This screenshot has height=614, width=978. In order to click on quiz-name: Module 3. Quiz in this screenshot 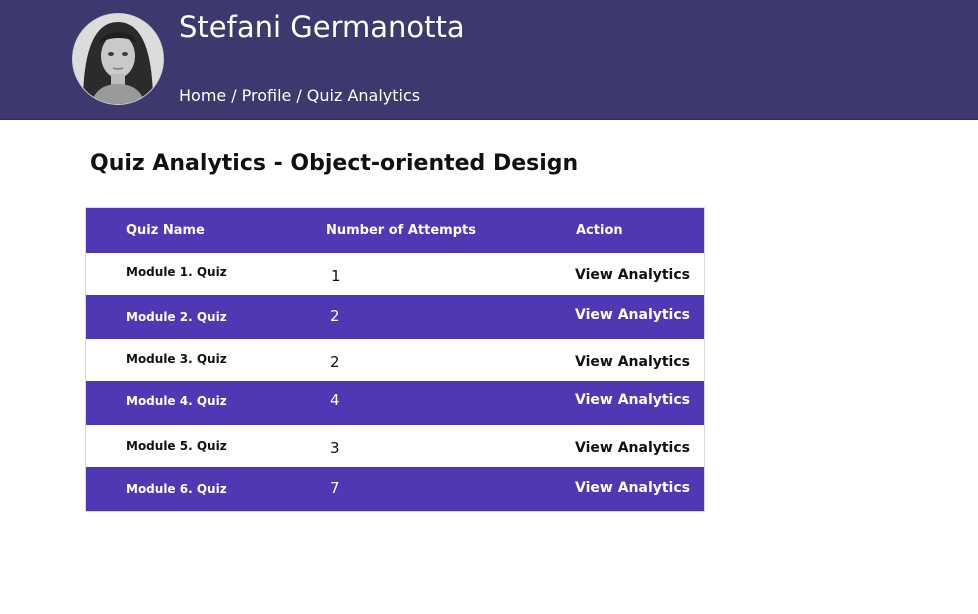, I will do `click(176, 359)`.